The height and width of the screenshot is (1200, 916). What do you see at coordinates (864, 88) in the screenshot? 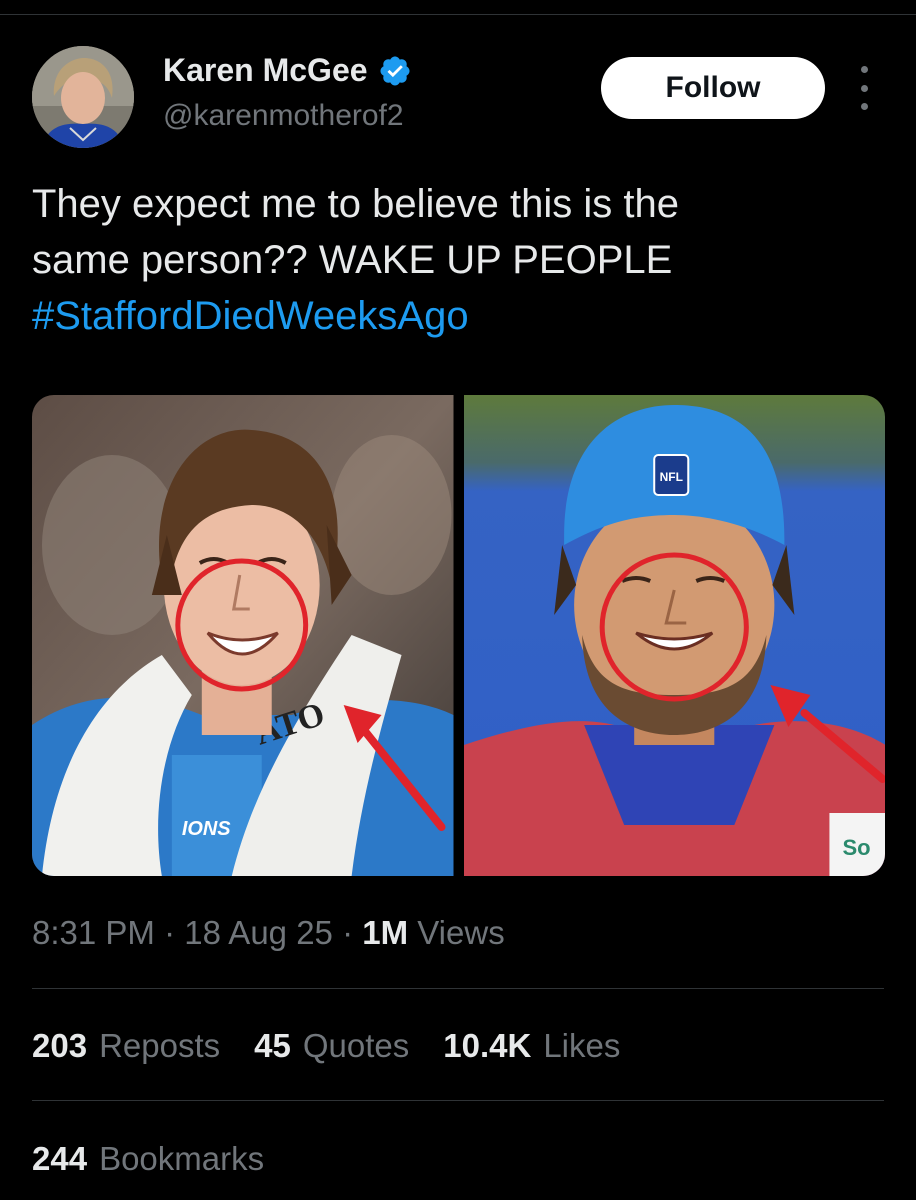
I see `more-vertical-icon` at bounding box center [864, 88].